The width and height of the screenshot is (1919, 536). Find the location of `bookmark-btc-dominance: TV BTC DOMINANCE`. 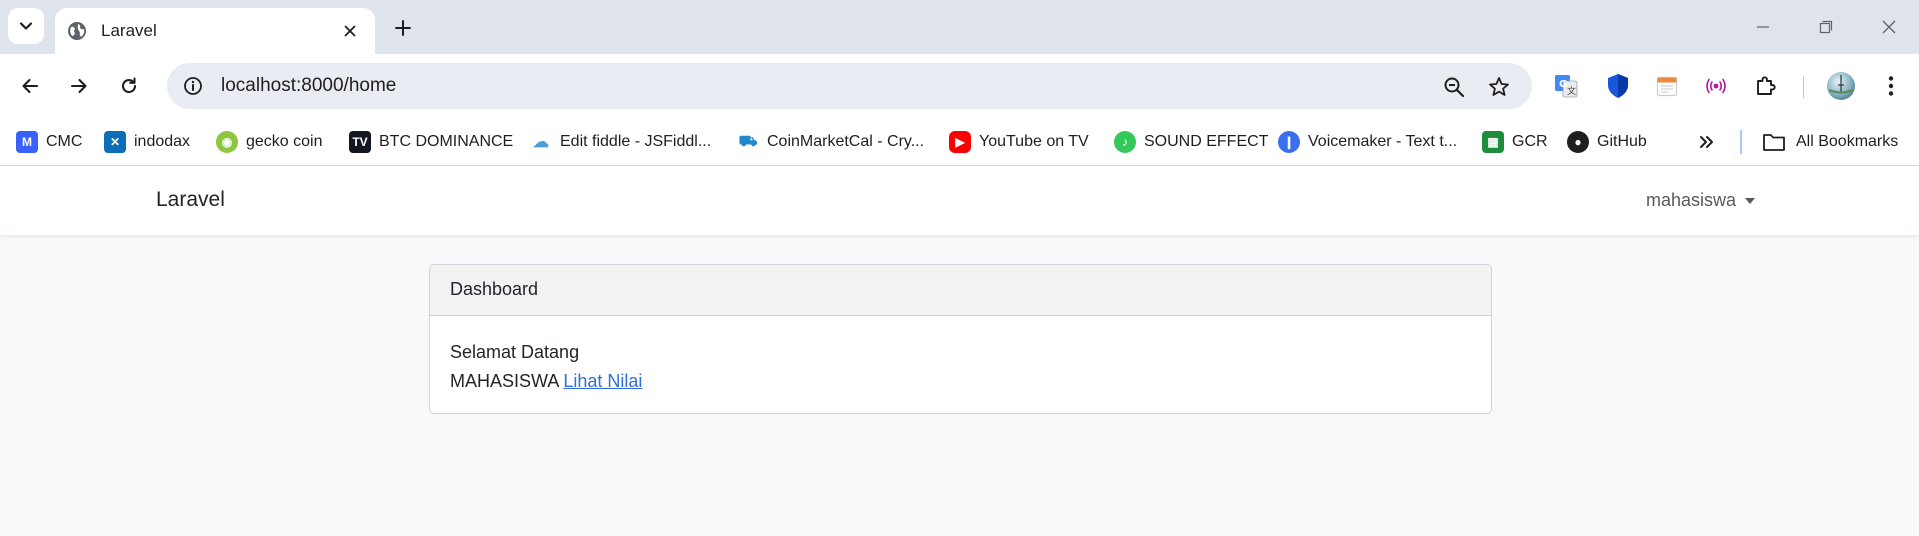

bookmark-btc-dominance: TV BTC DOMINANCE is located at coordinates (431, 142).